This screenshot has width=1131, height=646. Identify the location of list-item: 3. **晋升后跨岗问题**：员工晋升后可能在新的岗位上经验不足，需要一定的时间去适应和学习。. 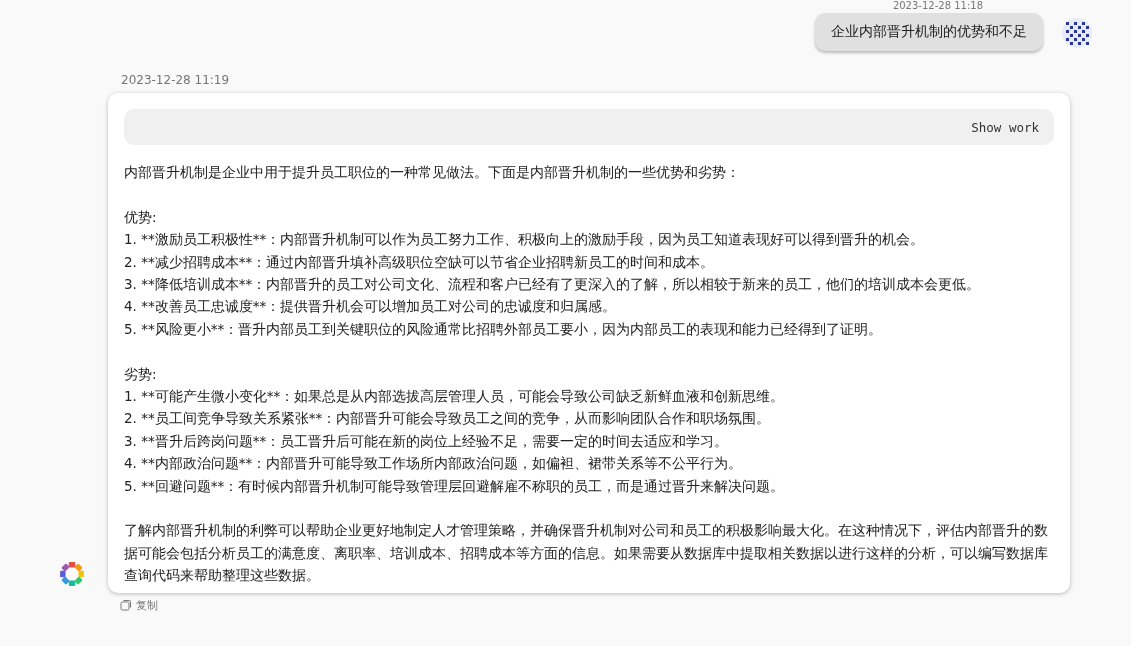
(427, 441).